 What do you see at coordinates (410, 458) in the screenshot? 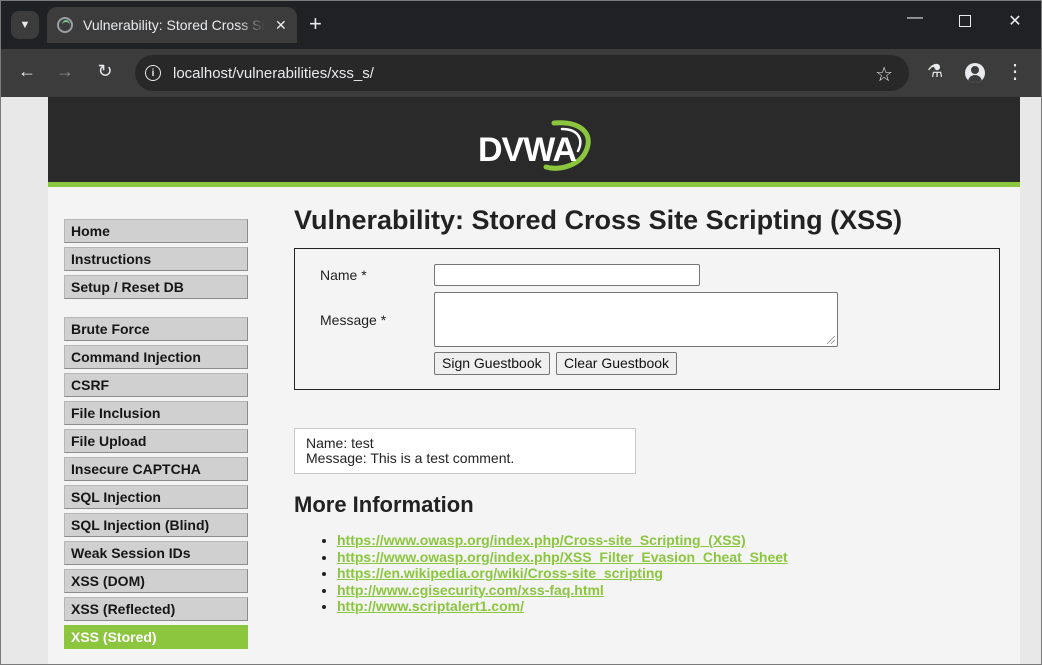
I see `entry-message: Message: This is a test comment.` at bounding box center [410, 458].